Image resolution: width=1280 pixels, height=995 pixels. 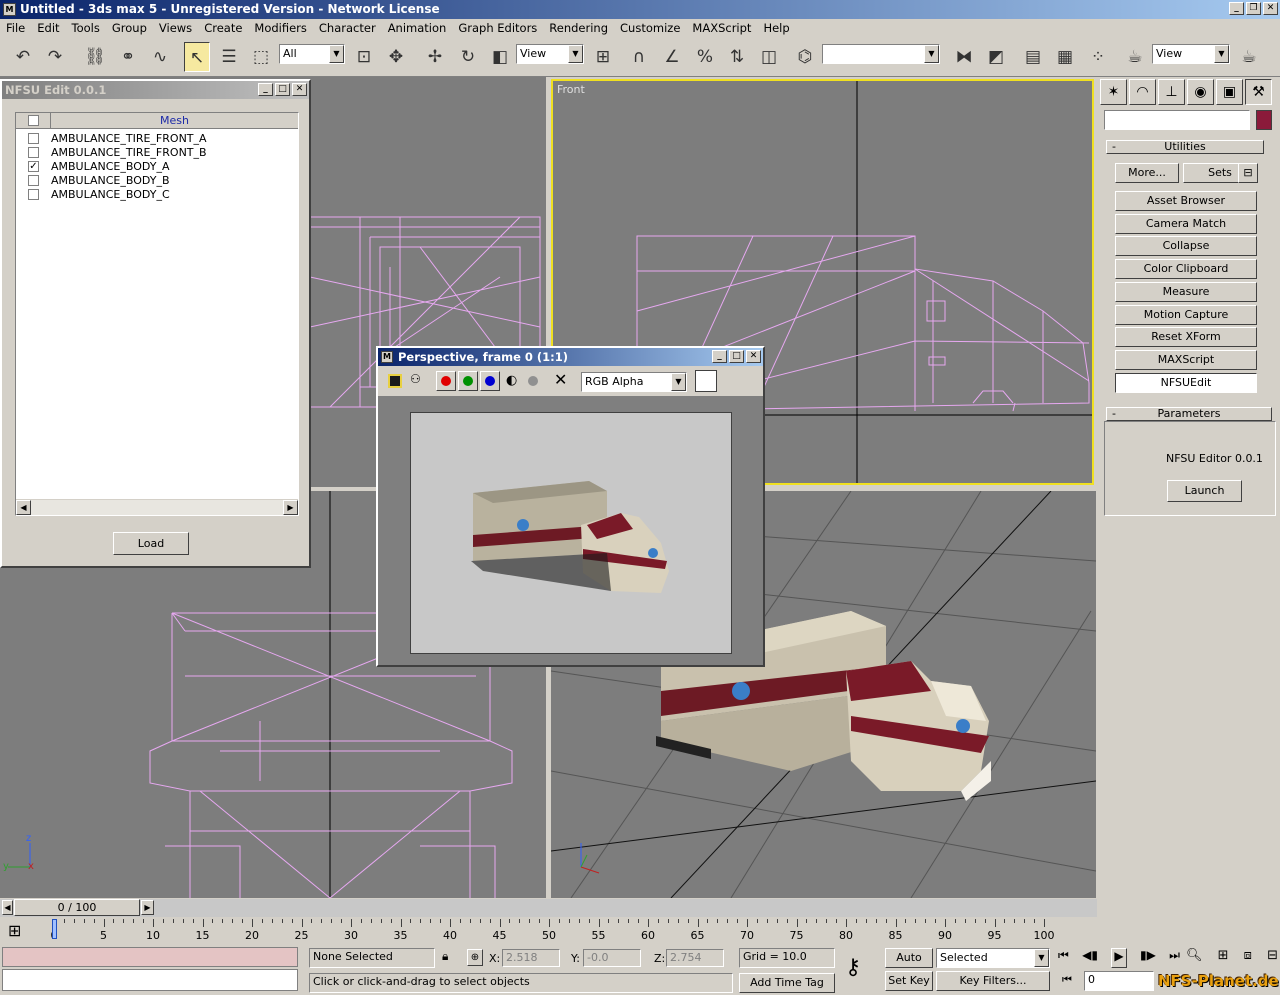 I want to click on rotate-icon: ↻, so click(x=468, y=57).